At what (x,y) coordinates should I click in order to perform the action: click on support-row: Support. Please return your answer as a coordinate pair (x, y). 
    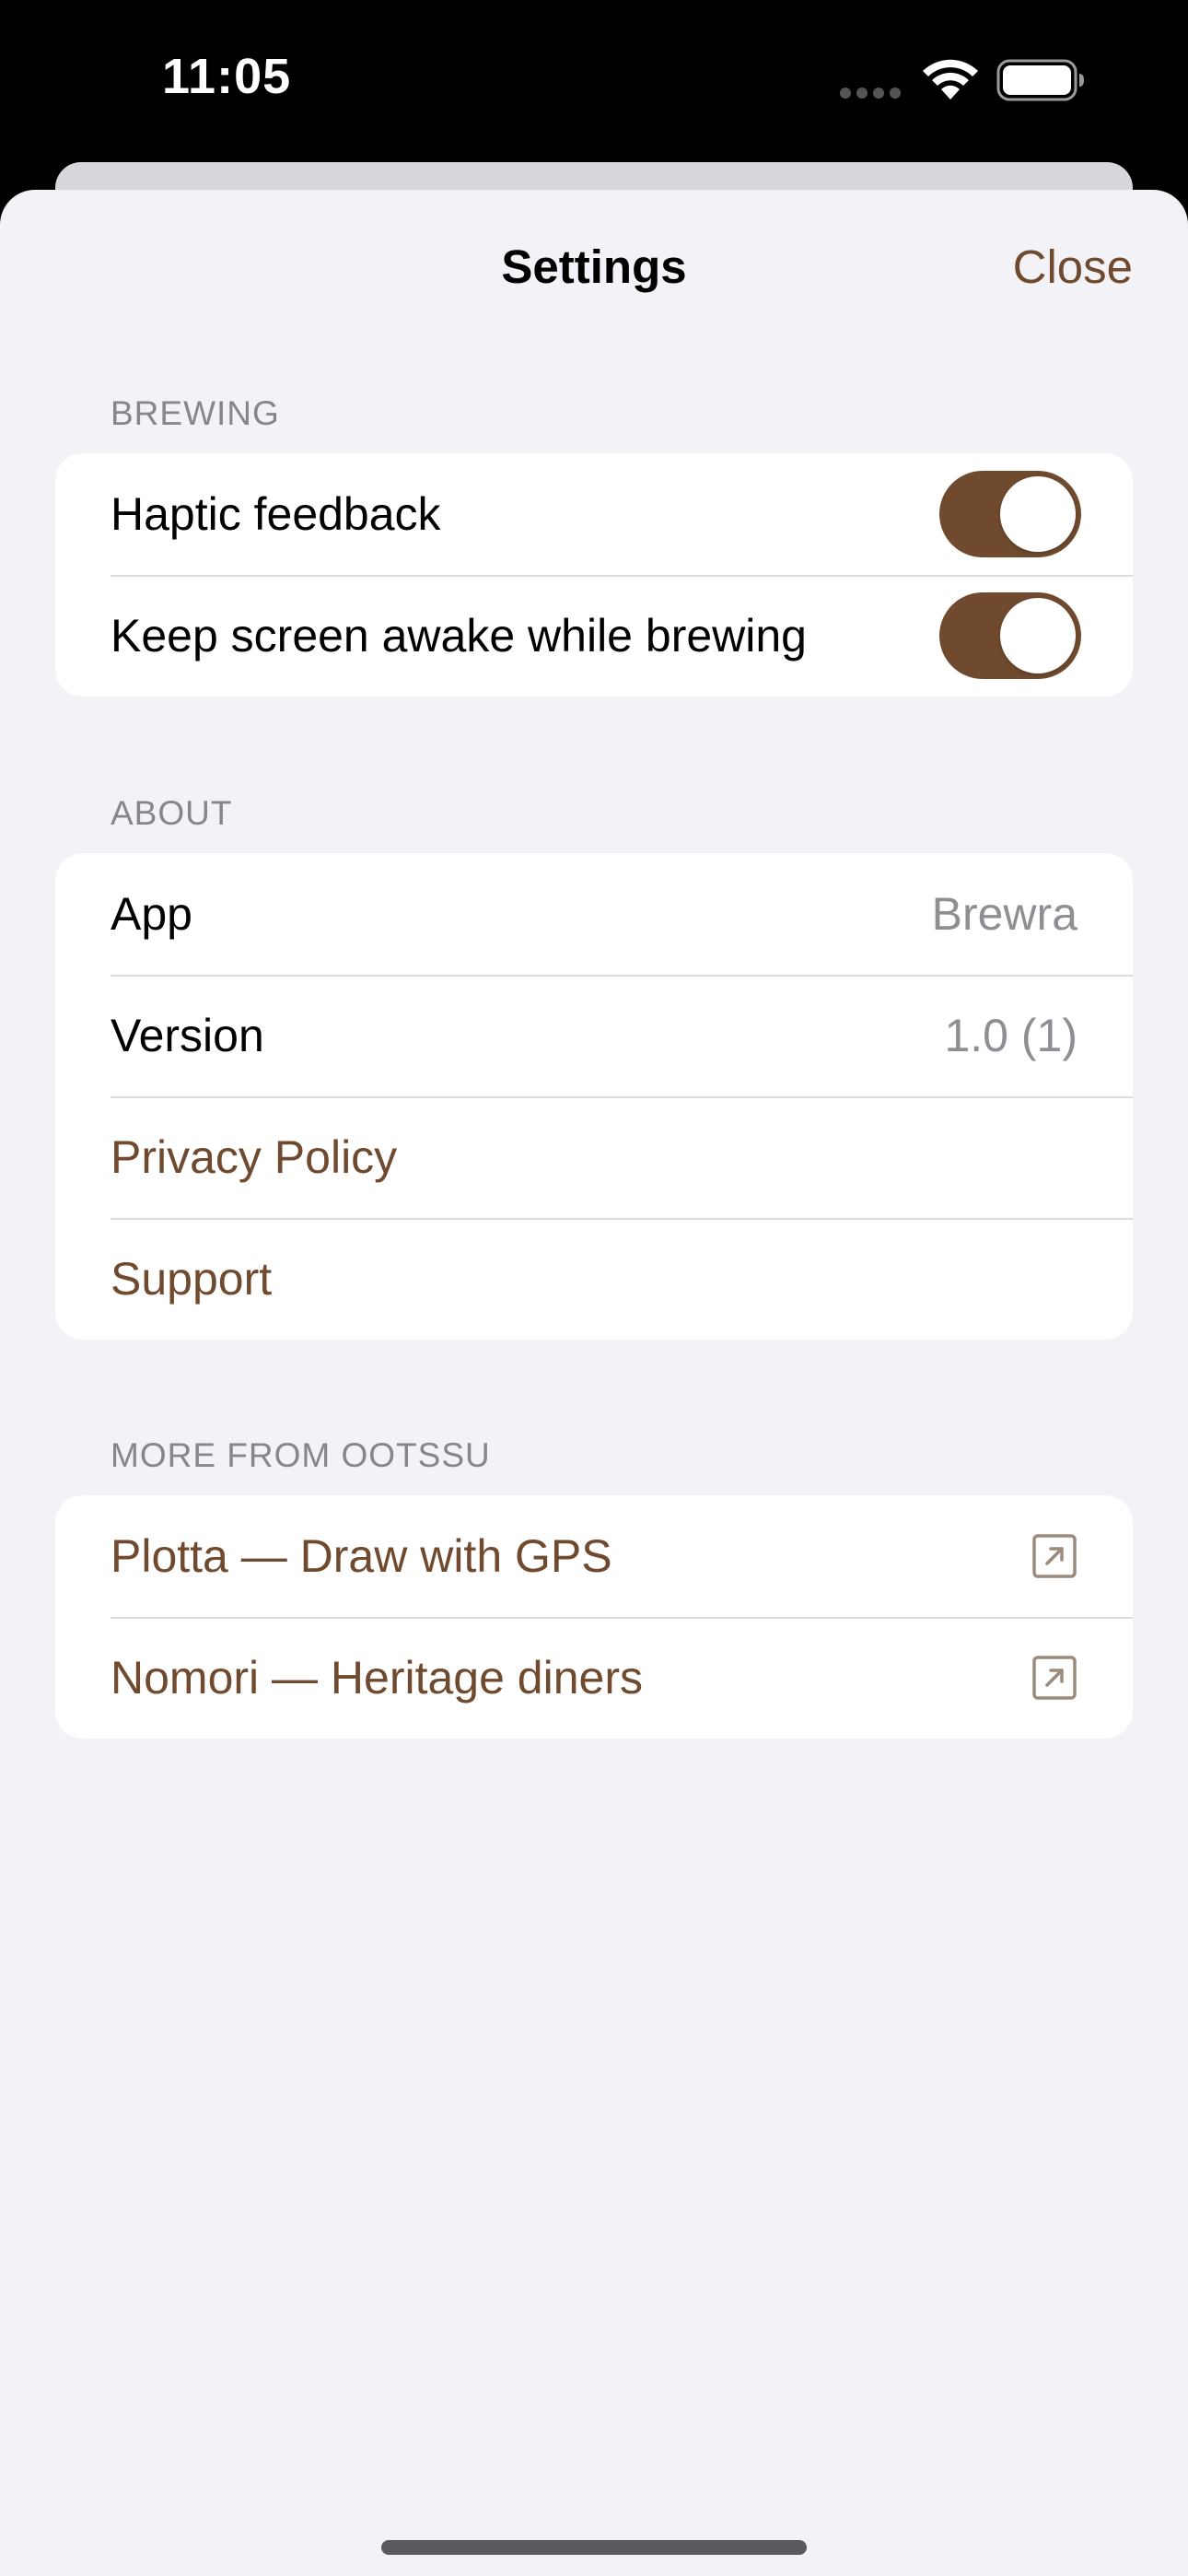
    Looking at the image, I should click on (594, 1279).